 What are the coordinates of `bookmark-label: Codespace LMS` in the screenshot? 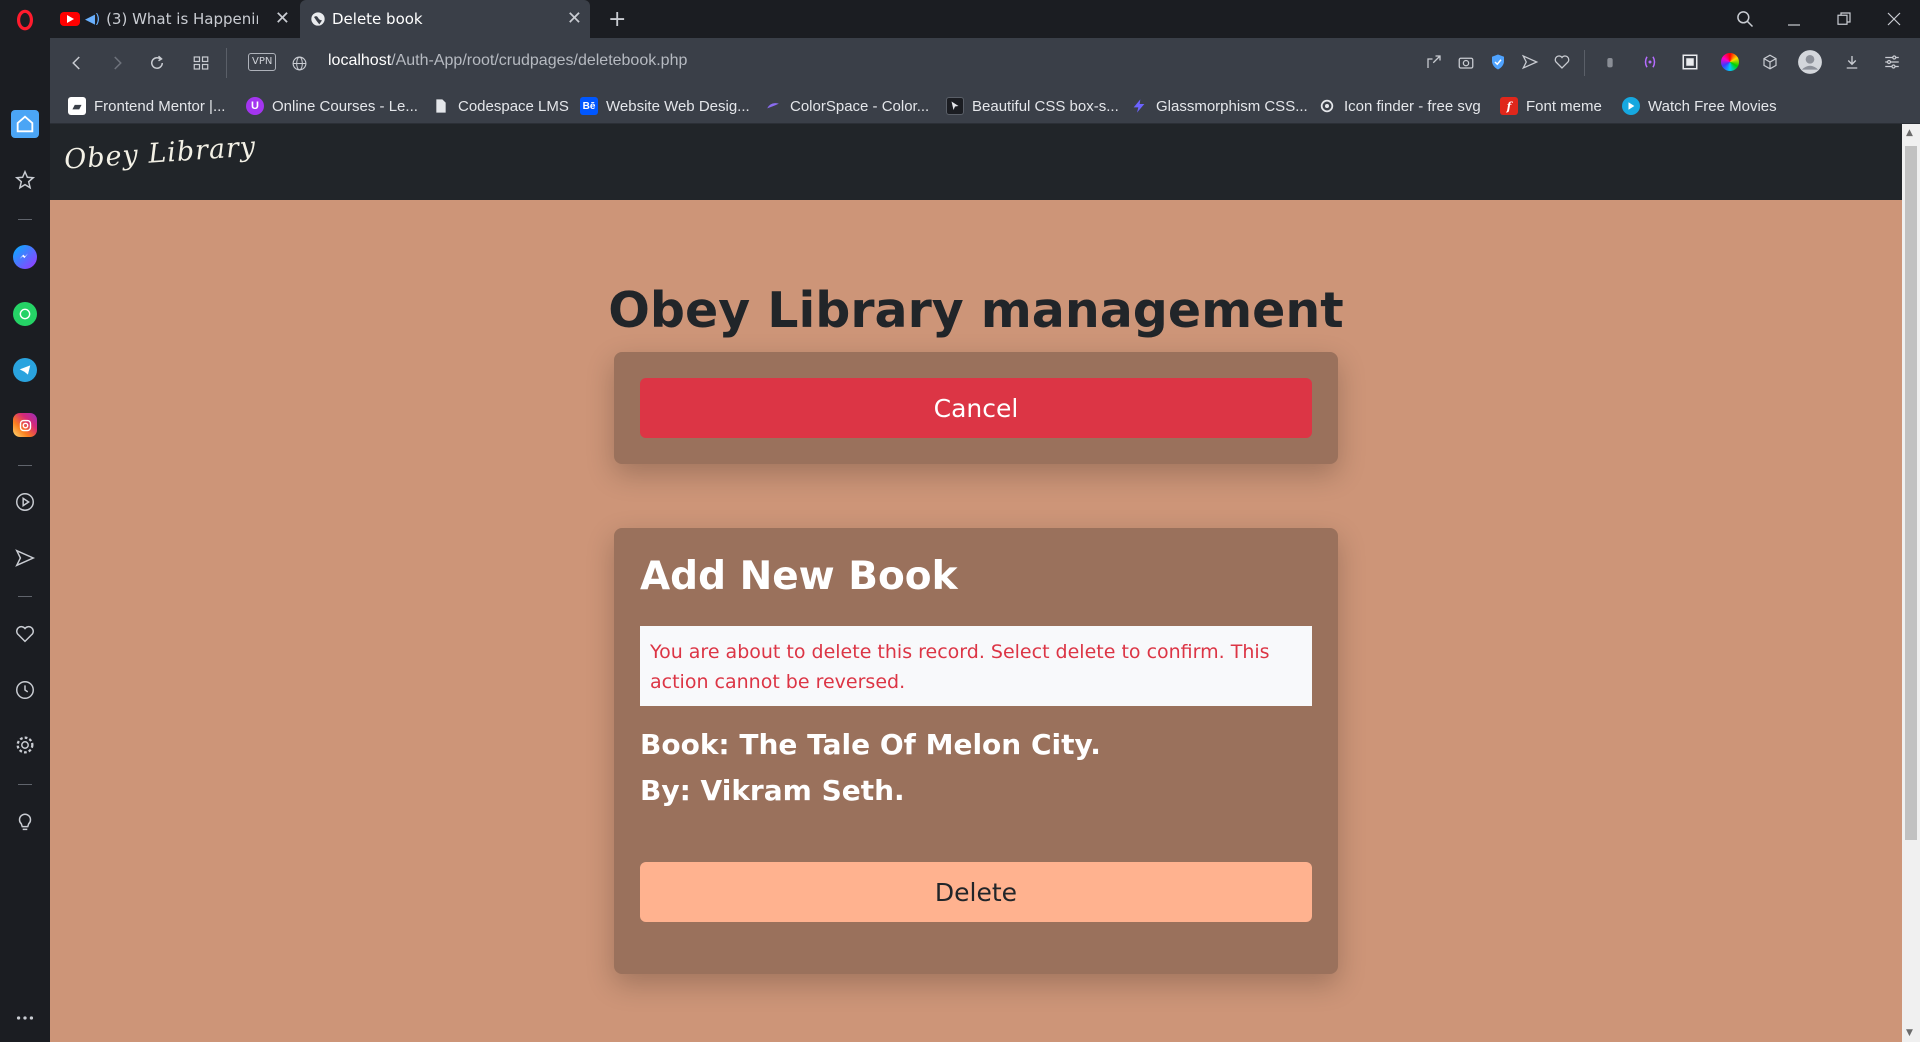 It's located at (513, 106).